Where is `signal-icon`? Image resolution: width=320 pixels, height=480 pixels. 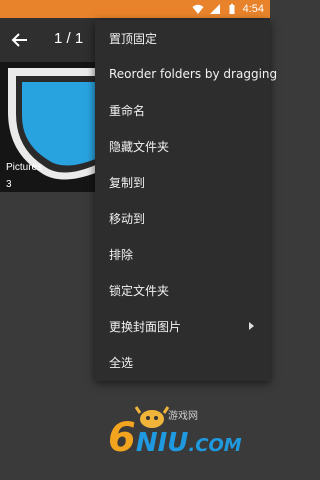
signal-icon is located at coordinates (215, 9).